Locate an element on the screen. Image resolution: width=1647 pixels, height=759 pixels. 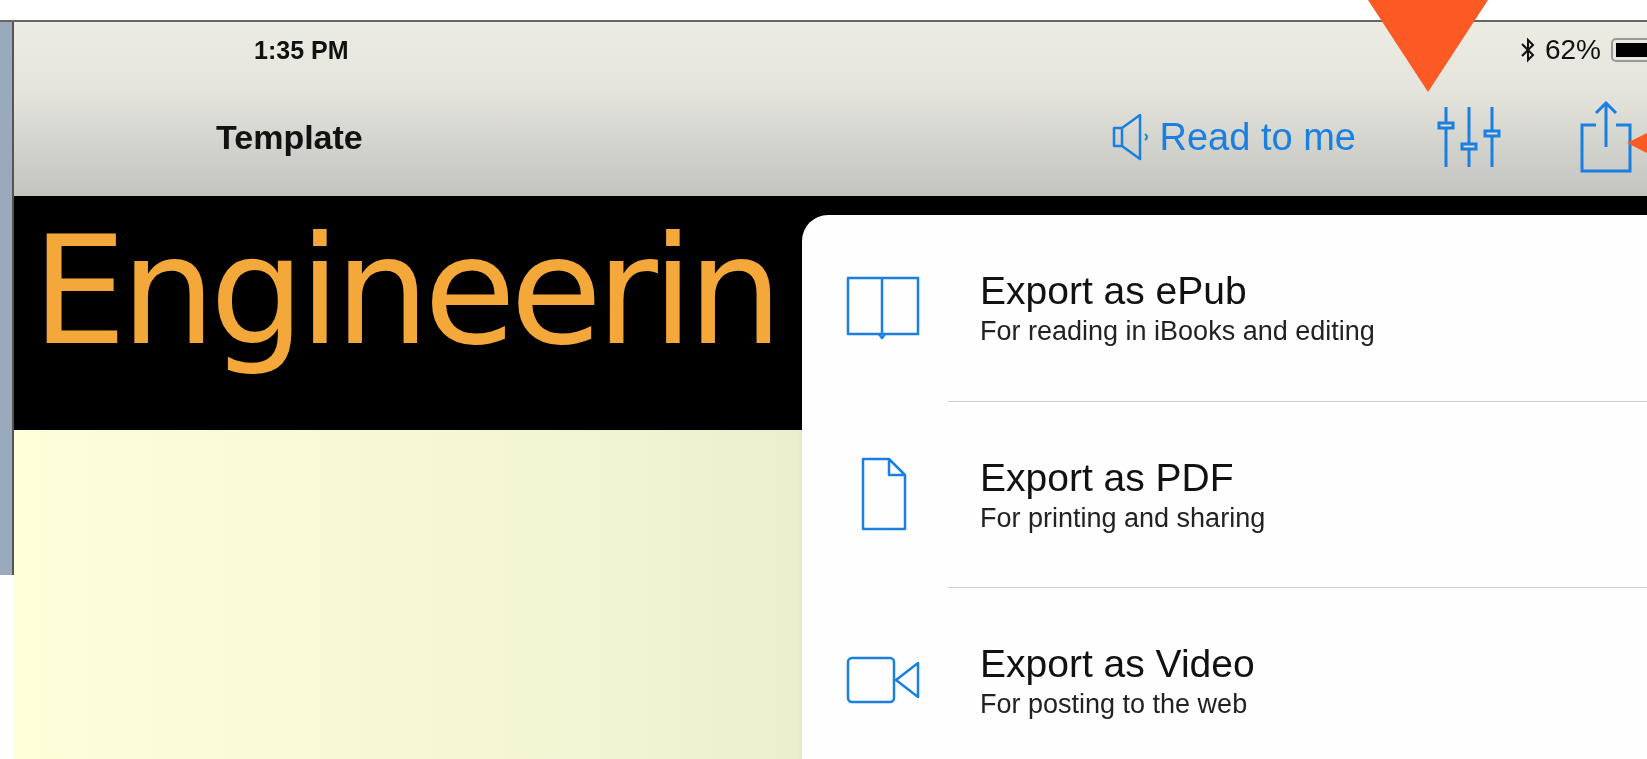
battery-percent: 62% is located at coordinates (1572, 50).